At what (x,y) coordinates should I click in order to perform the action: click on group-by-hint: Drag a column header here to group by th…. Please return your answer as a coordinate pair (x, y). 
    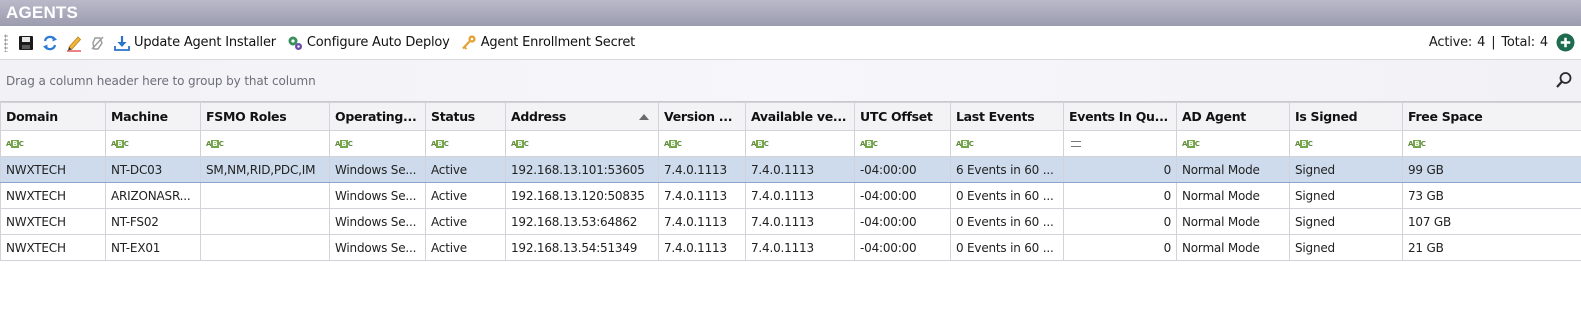
    Looking at the image, I should click on (161, 81).